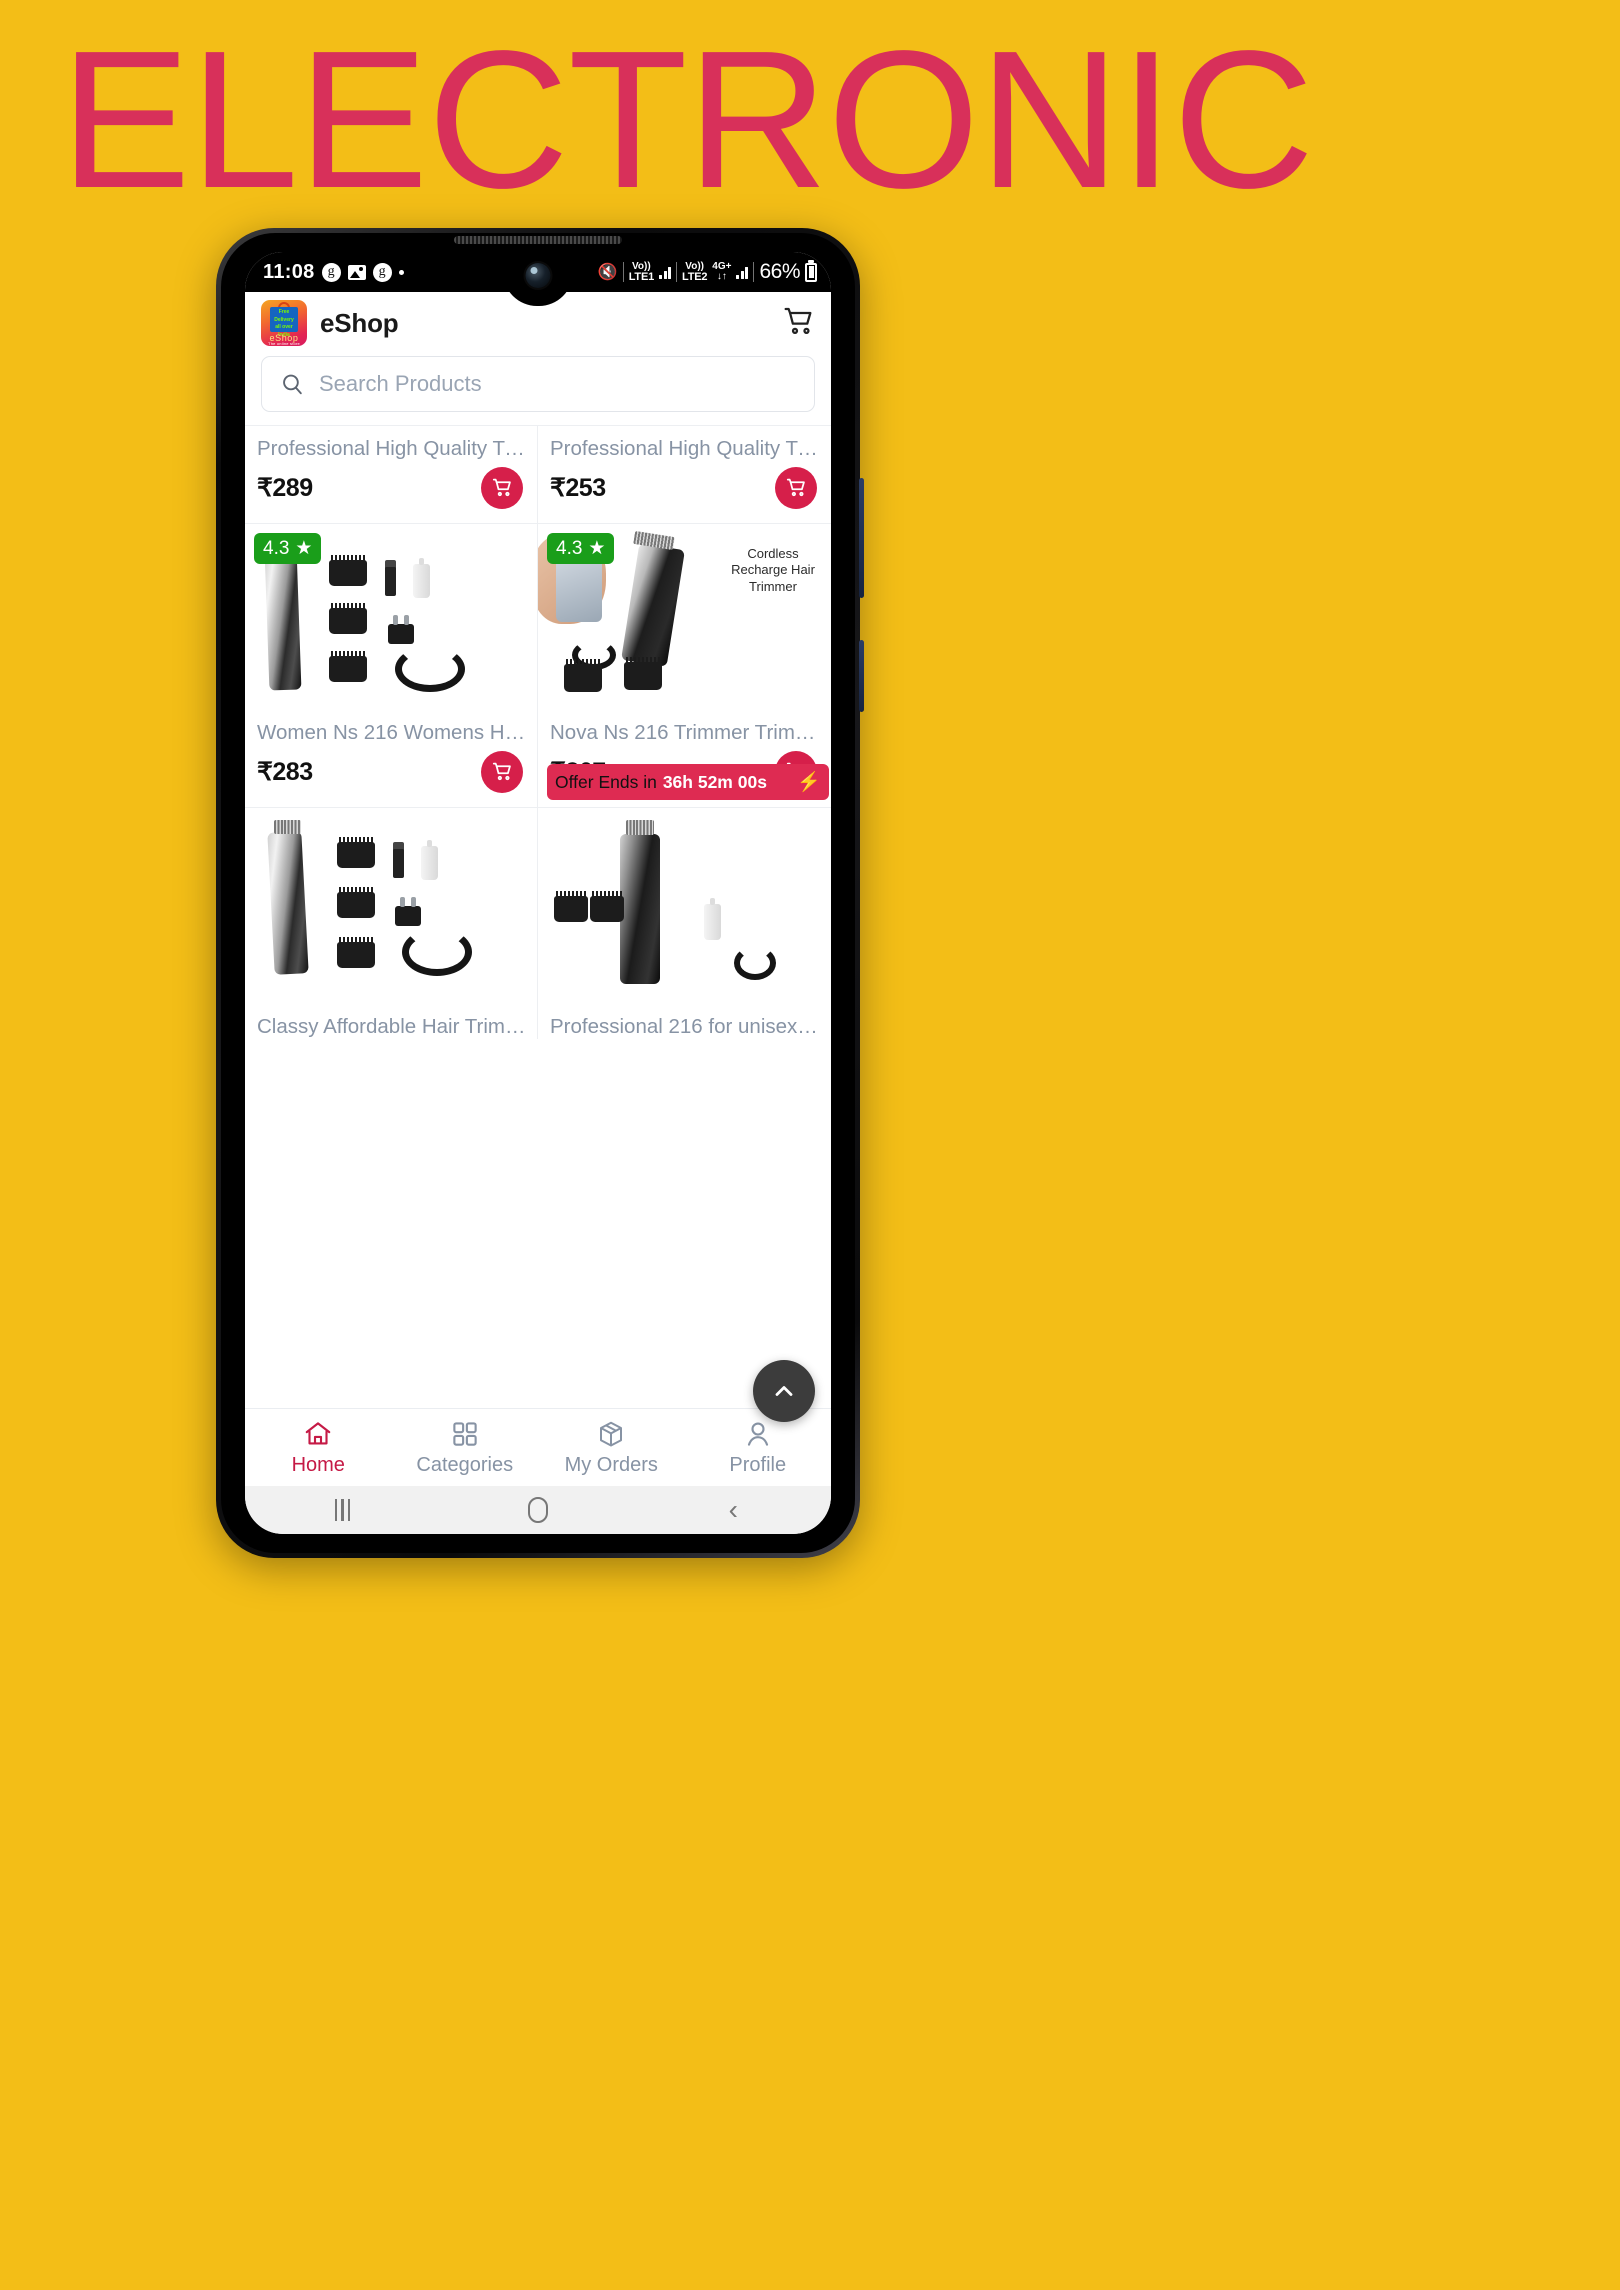 The width and height of the screenshot is (1620, 2290). I want to click on nav-label-profile: Profile, so click(758, 1464).